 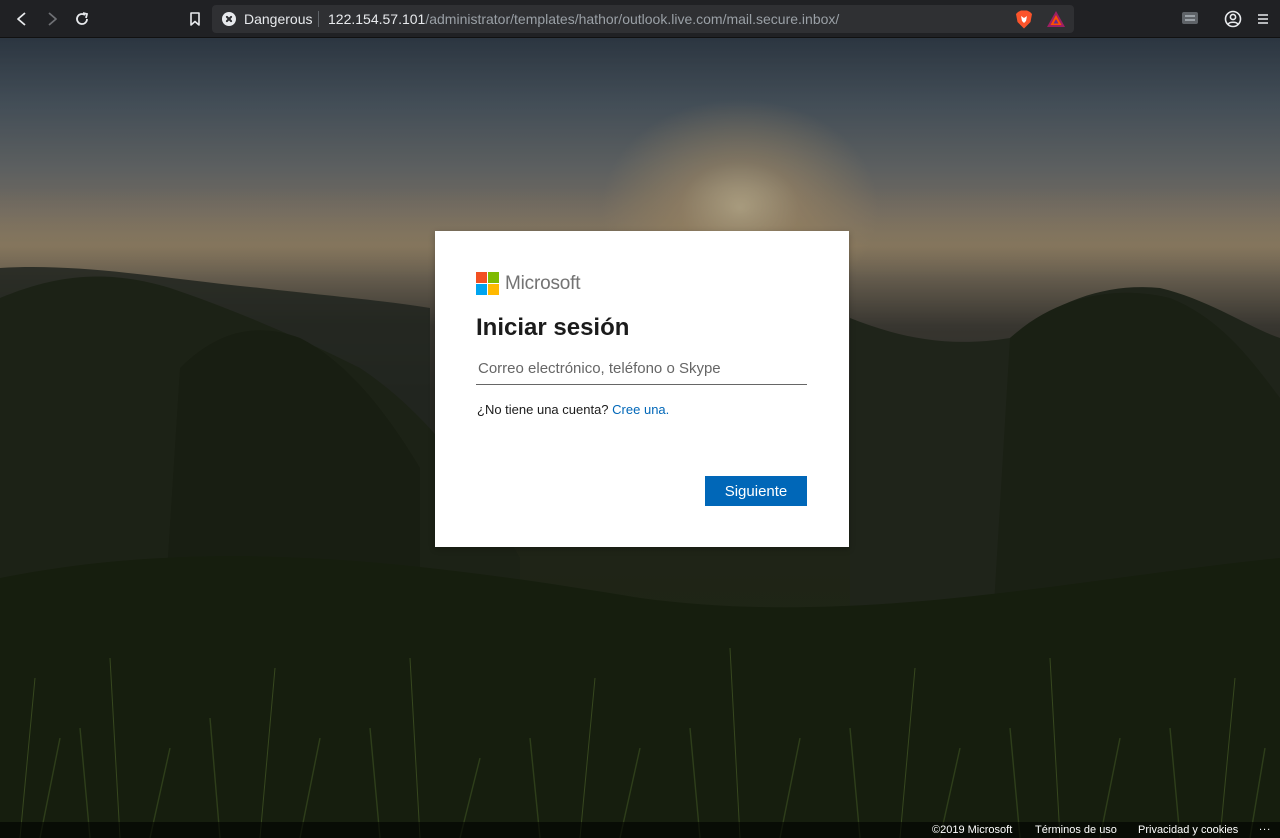 What do you see at coordinates (493, 289) in the screenshot?
I see `logo-square-yellow` at bounding box center [493, 289].